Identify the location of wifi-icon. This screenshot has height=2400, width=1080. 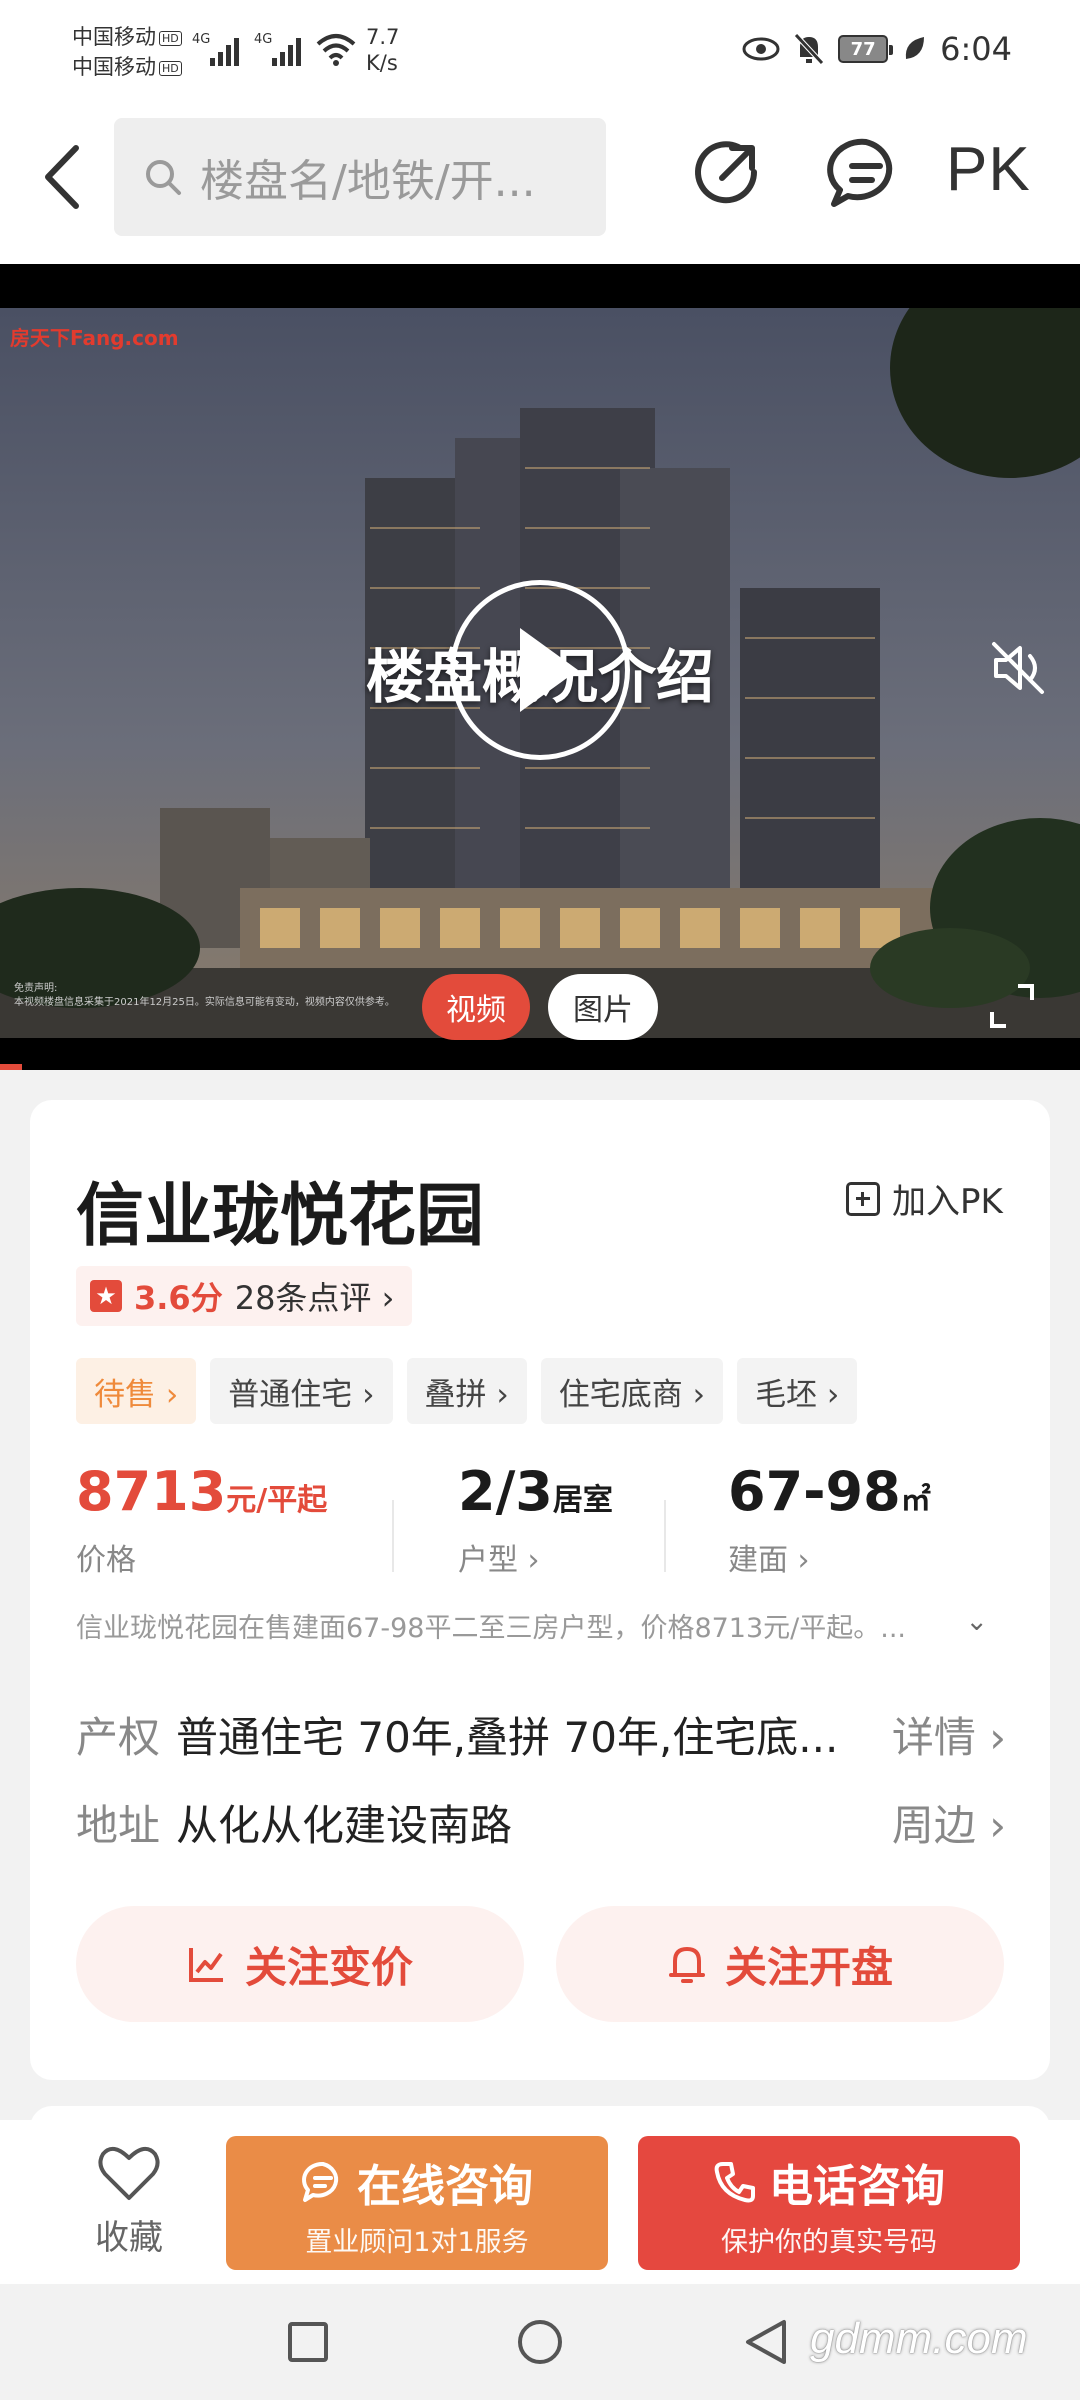
(336, 50).